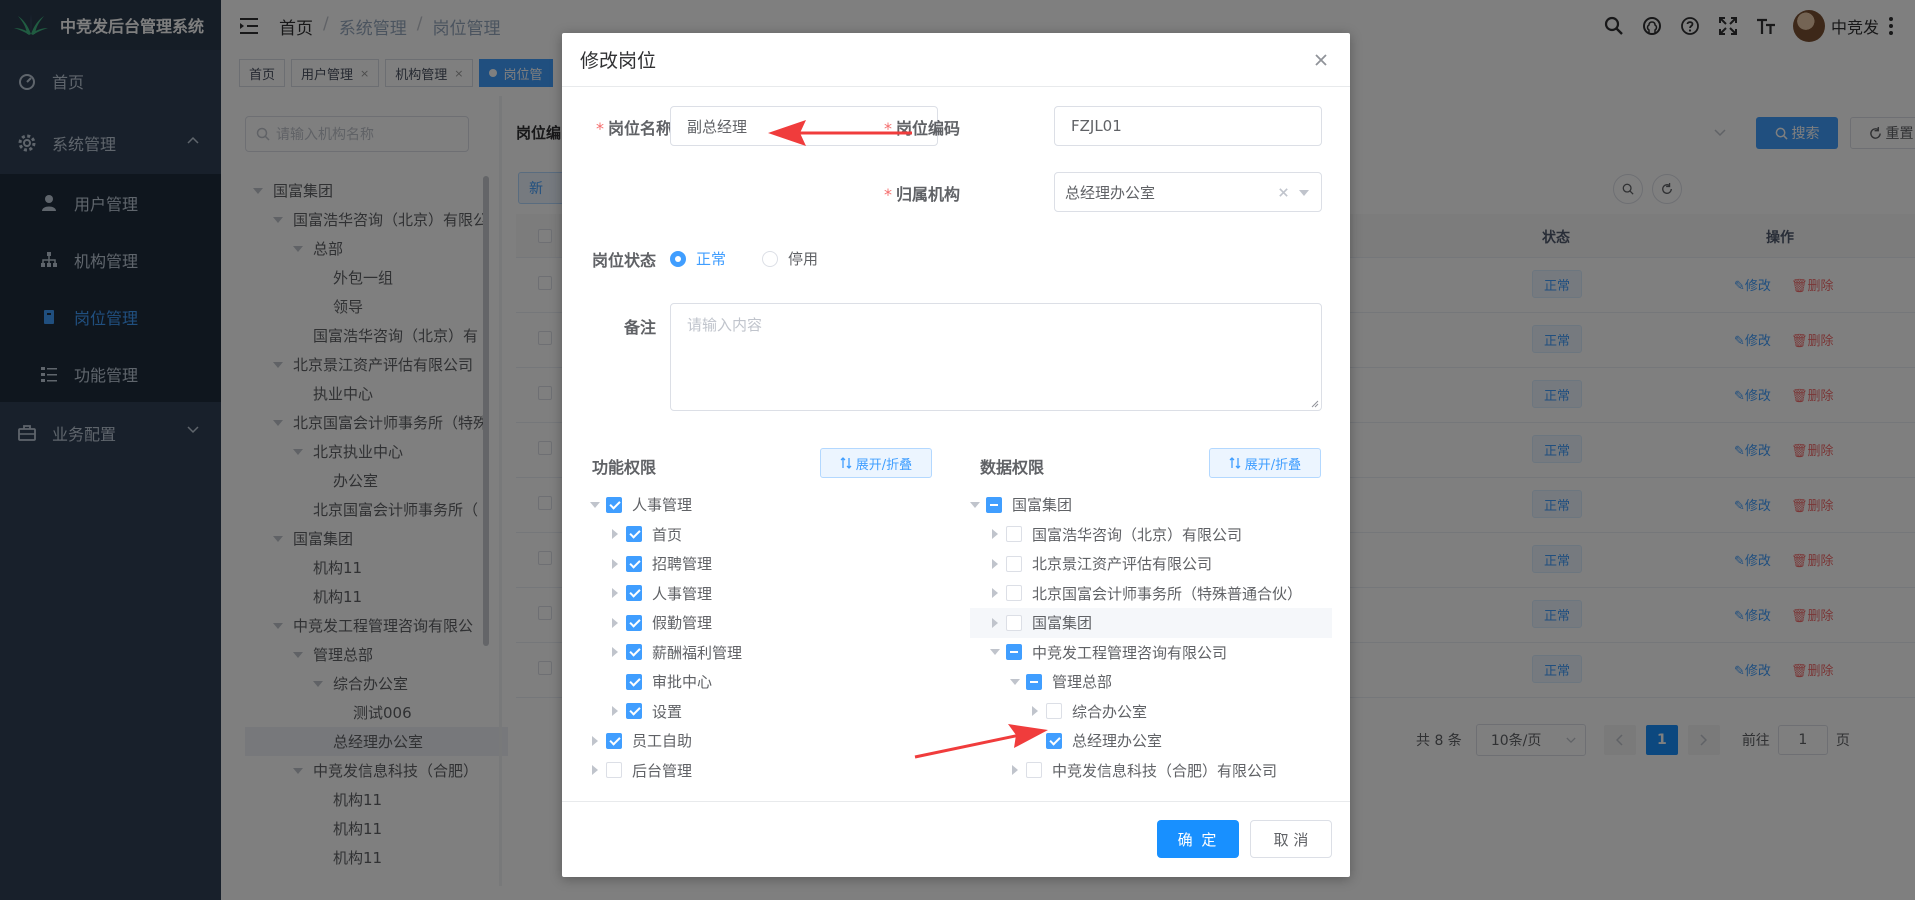  I want to click on func-expand-label: 展开/折叠, so click(884, 465).